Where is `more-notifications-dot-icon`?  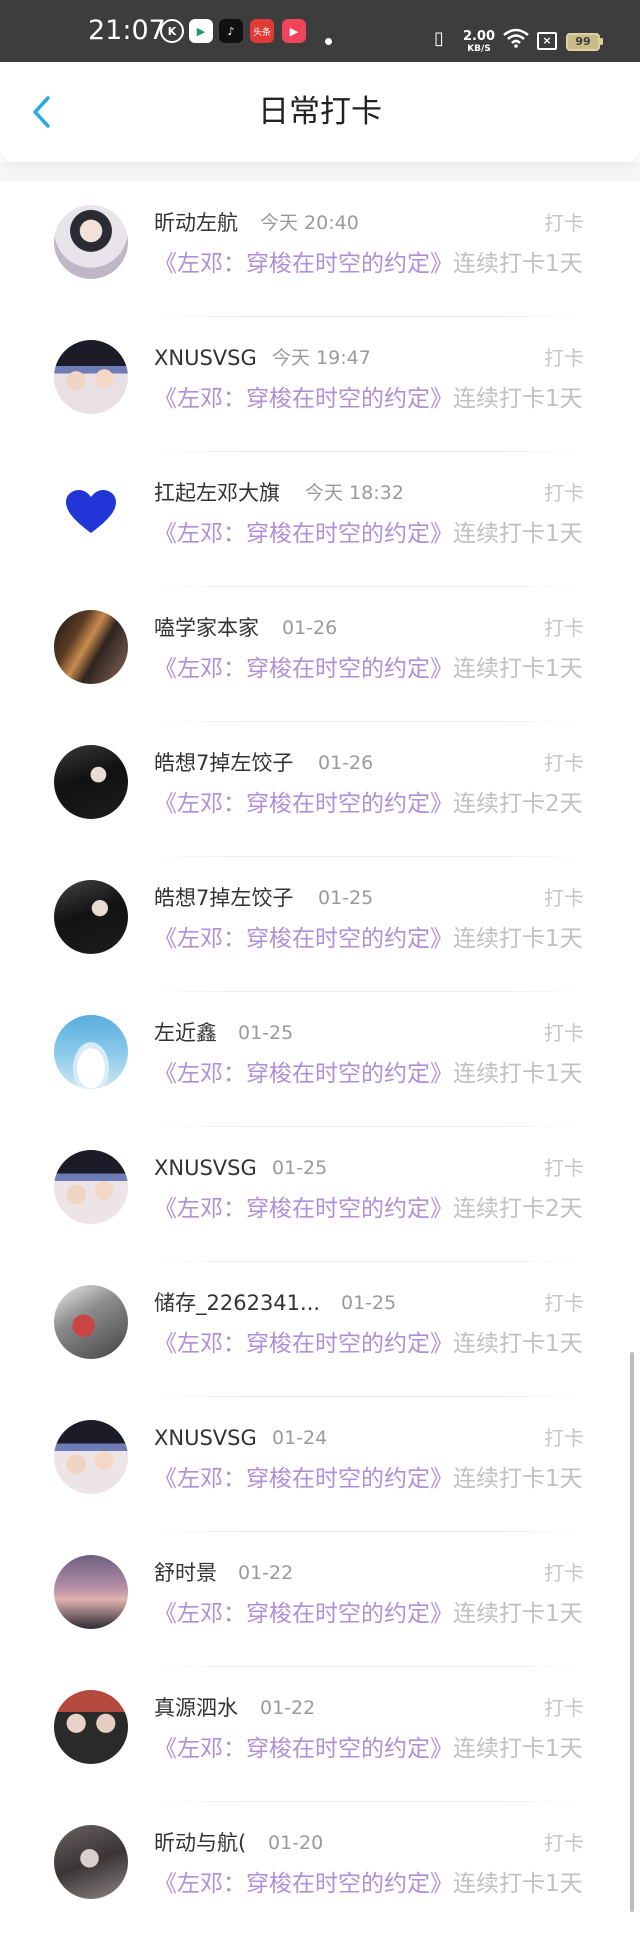 more-notifications-dot-icon is located at coordinates (328, 41).